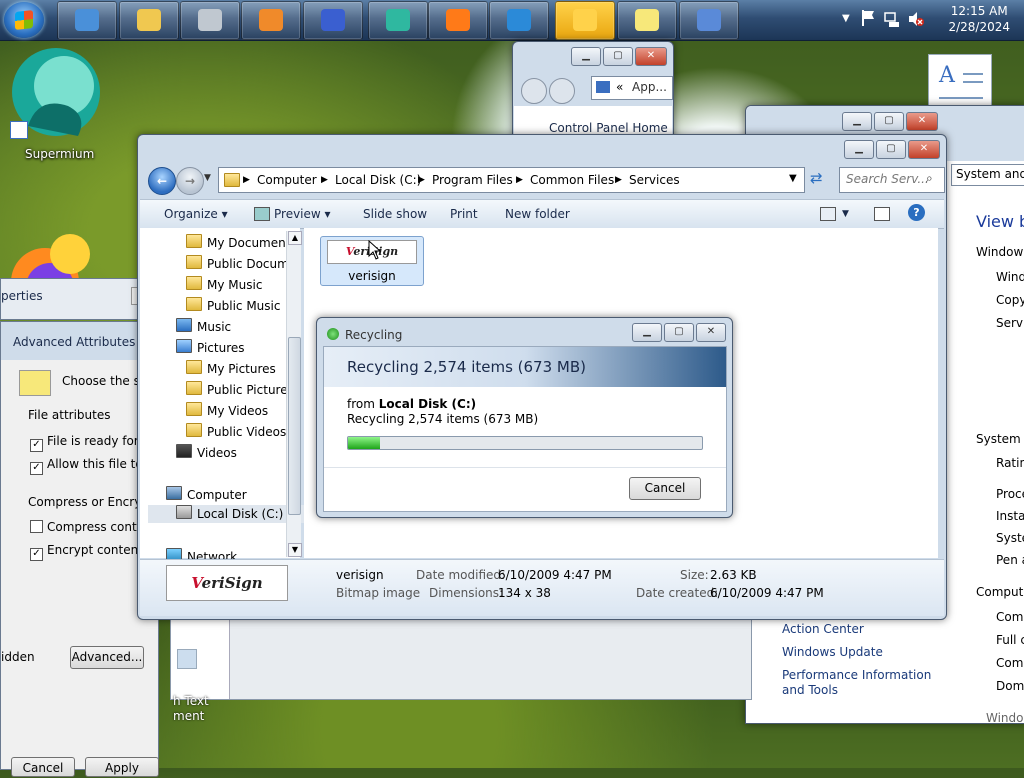 Image resolution: width=1024 pixels, height=778 pixels. I want to click on taskbar-media-player-button, so click(271, 20).